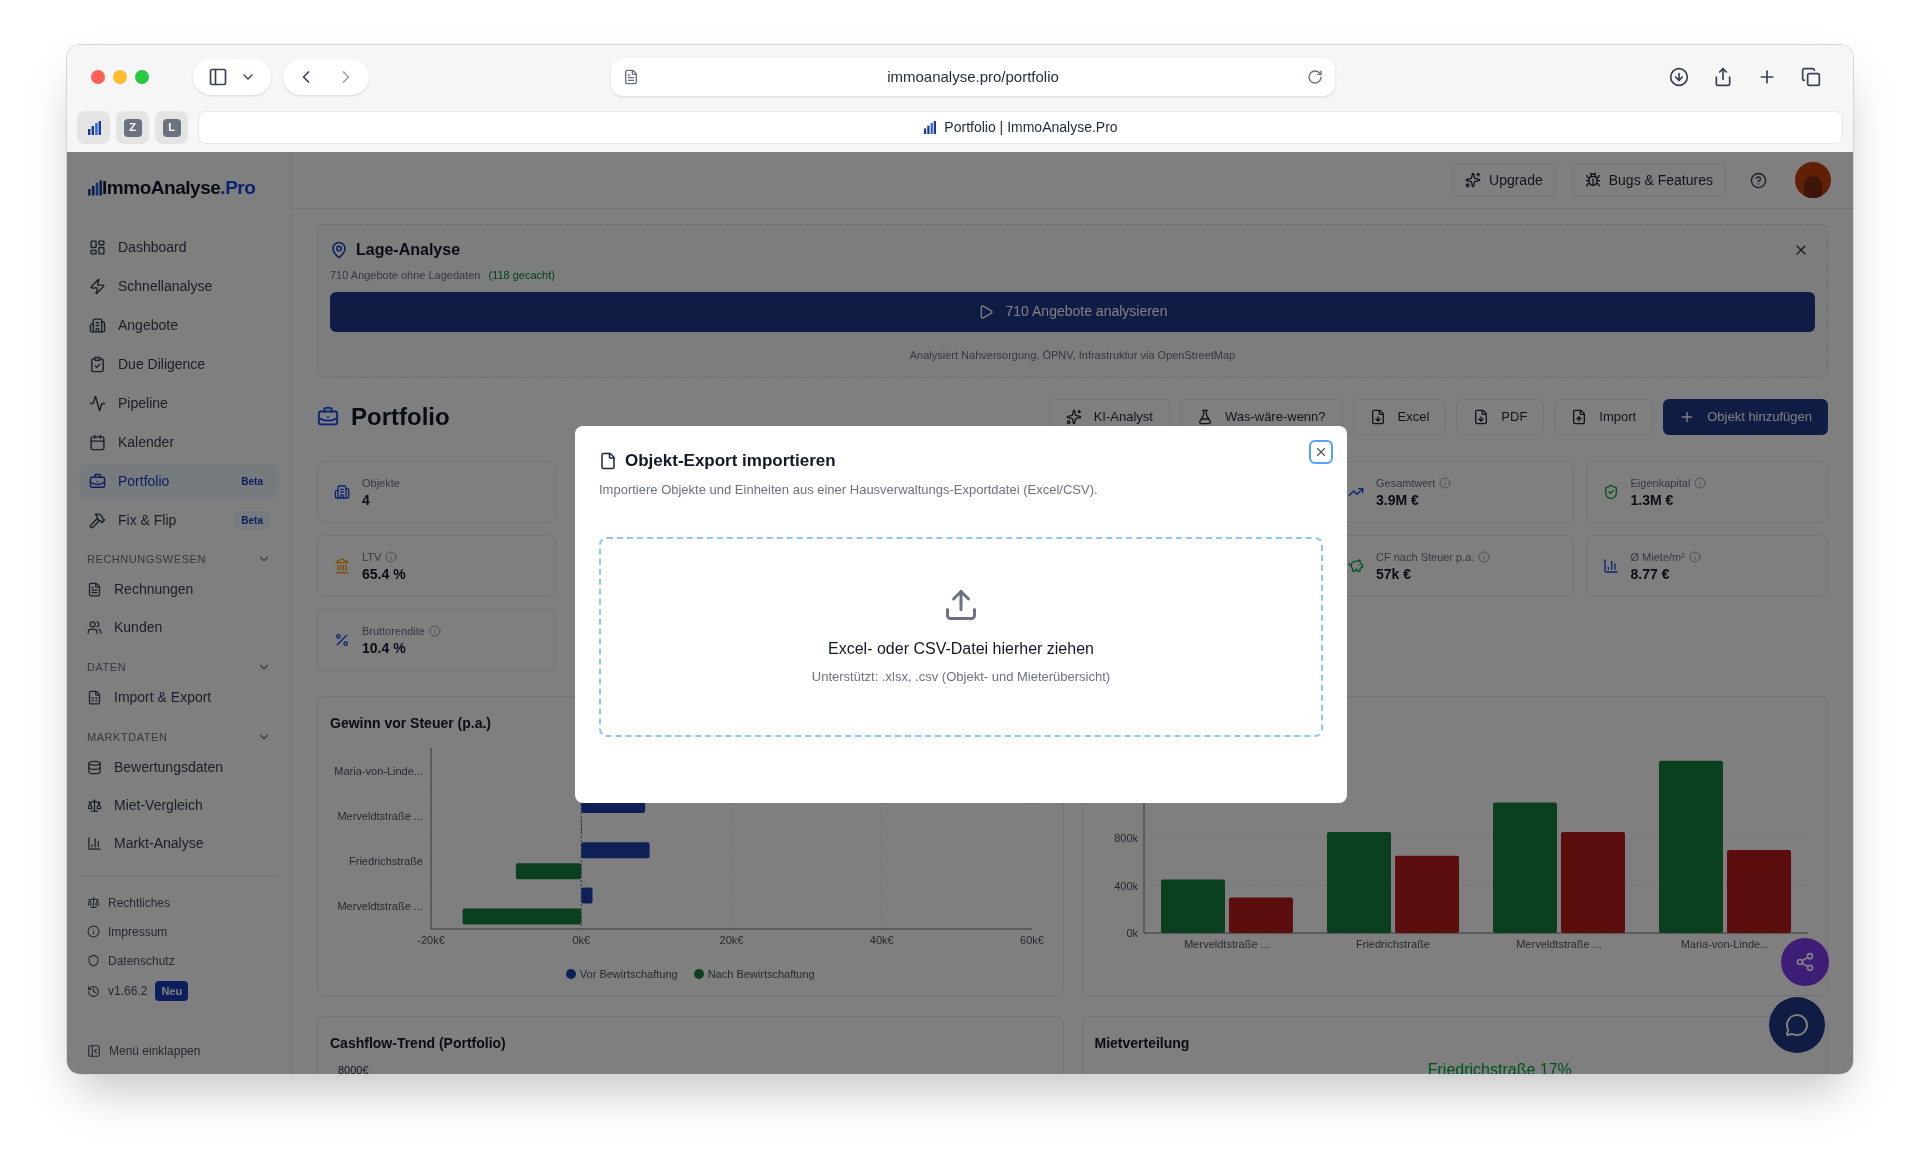 Image resolution: width=1920 pixels, height=1163 pixels. Describe the element at coordinates (179, 627) in the screenshot. I see `sidebar-item: Kunden` at that location.